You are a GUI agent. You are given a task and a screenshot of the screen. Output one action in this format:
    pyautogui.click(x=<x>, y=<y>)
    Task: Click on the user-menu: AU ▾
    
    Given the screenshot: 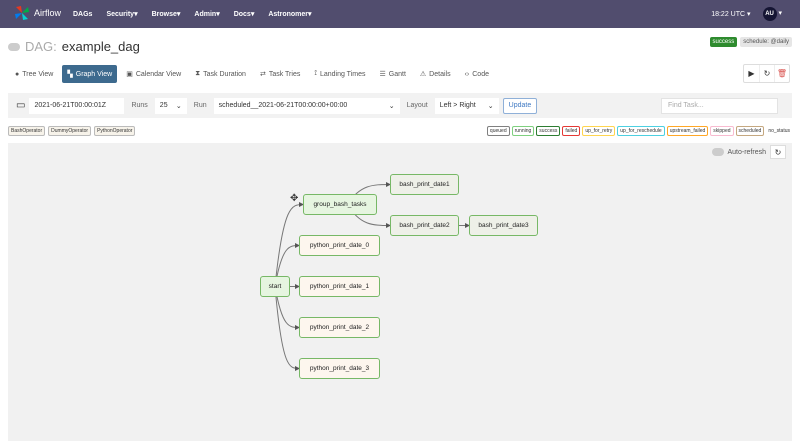 What is the action you would take?
    pyautogui.click(x=772, y=14)
    